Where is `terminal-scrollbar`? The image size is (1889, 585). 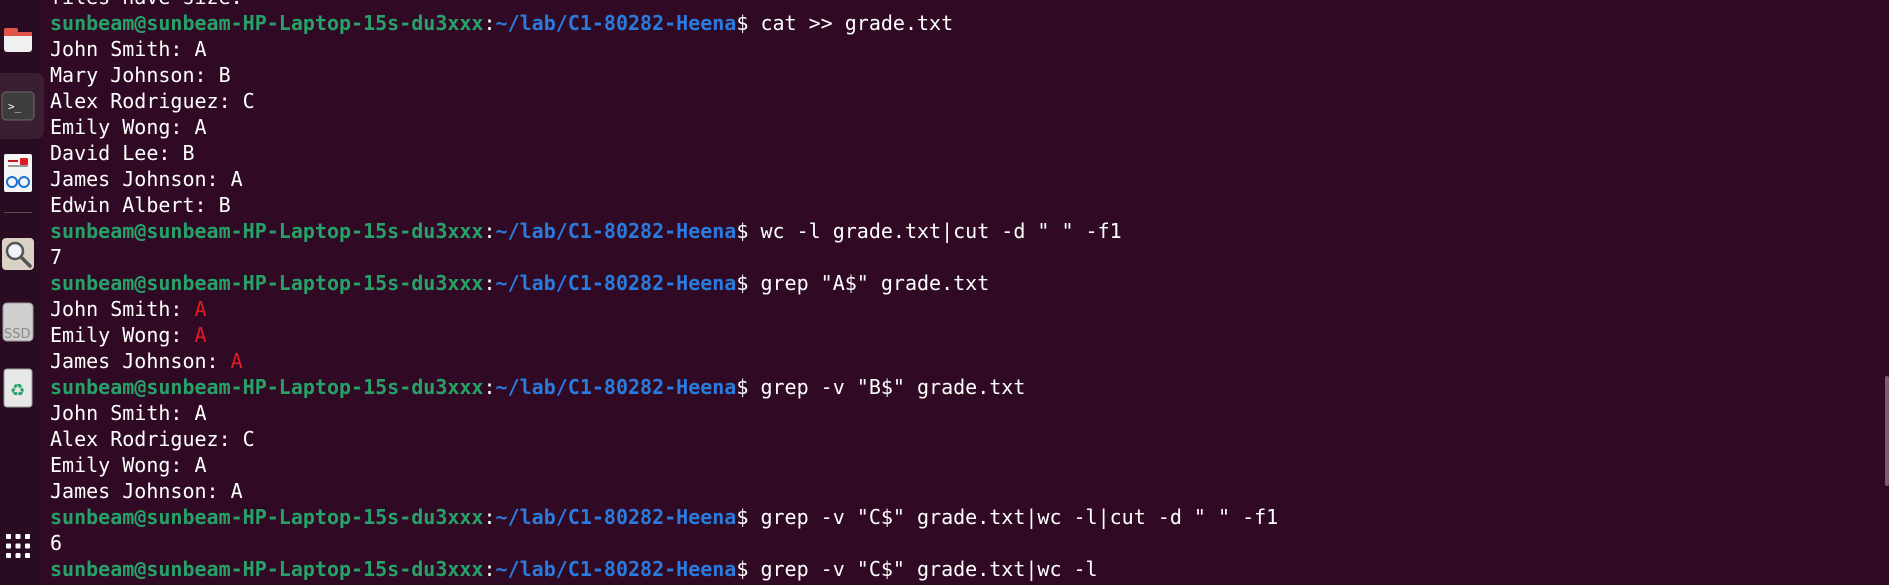
terminal-scrollbar is located at coordinates (1887, 431).